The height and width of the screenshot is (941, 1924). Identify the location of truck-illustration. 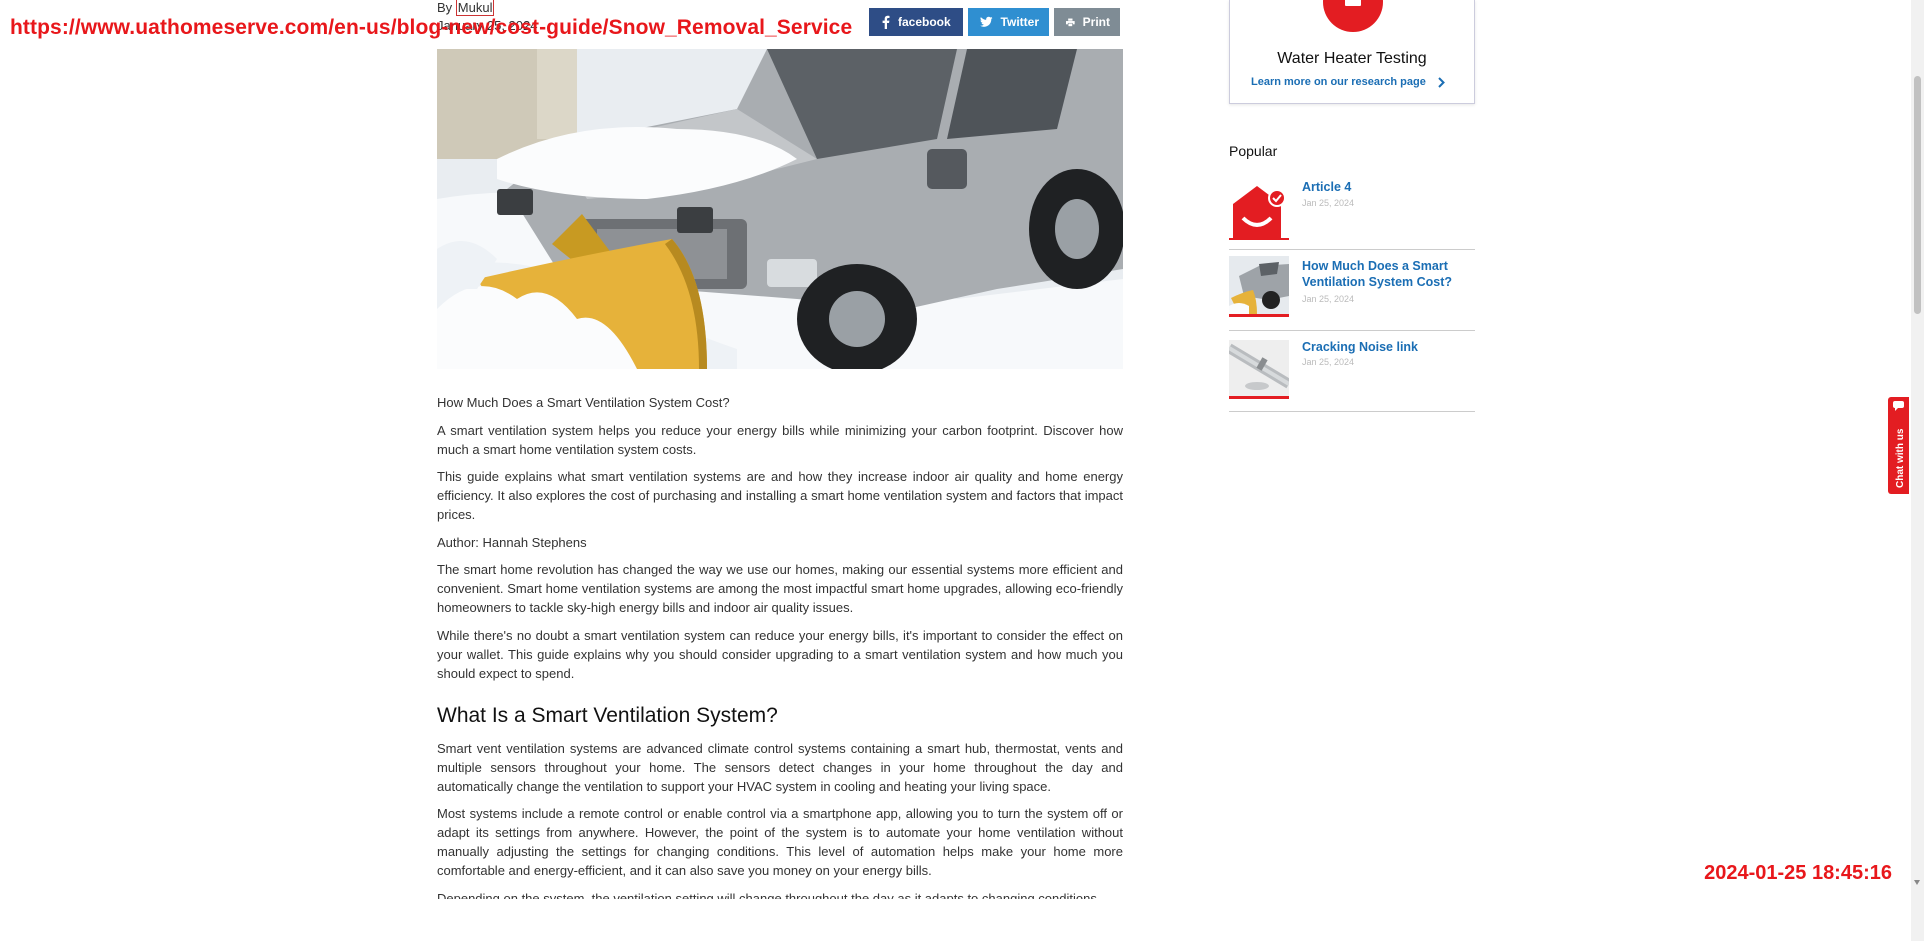
(780, 209).